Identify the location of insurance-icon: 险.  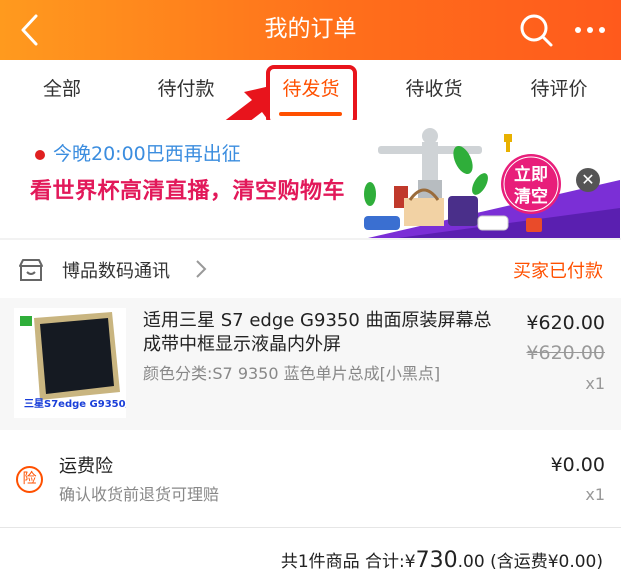
(29, 479).